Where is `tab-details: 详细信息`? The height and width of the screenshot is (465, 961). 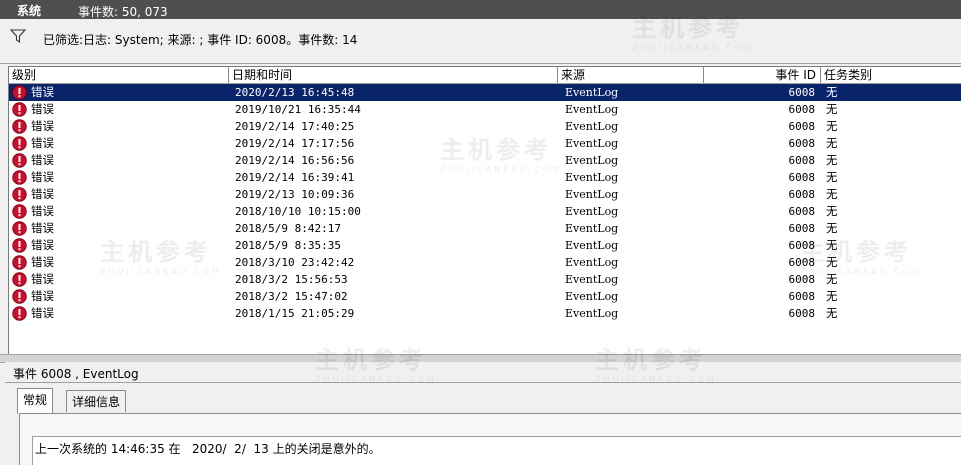
tab-details: 详细信息 is located at coordinates (96, 401).